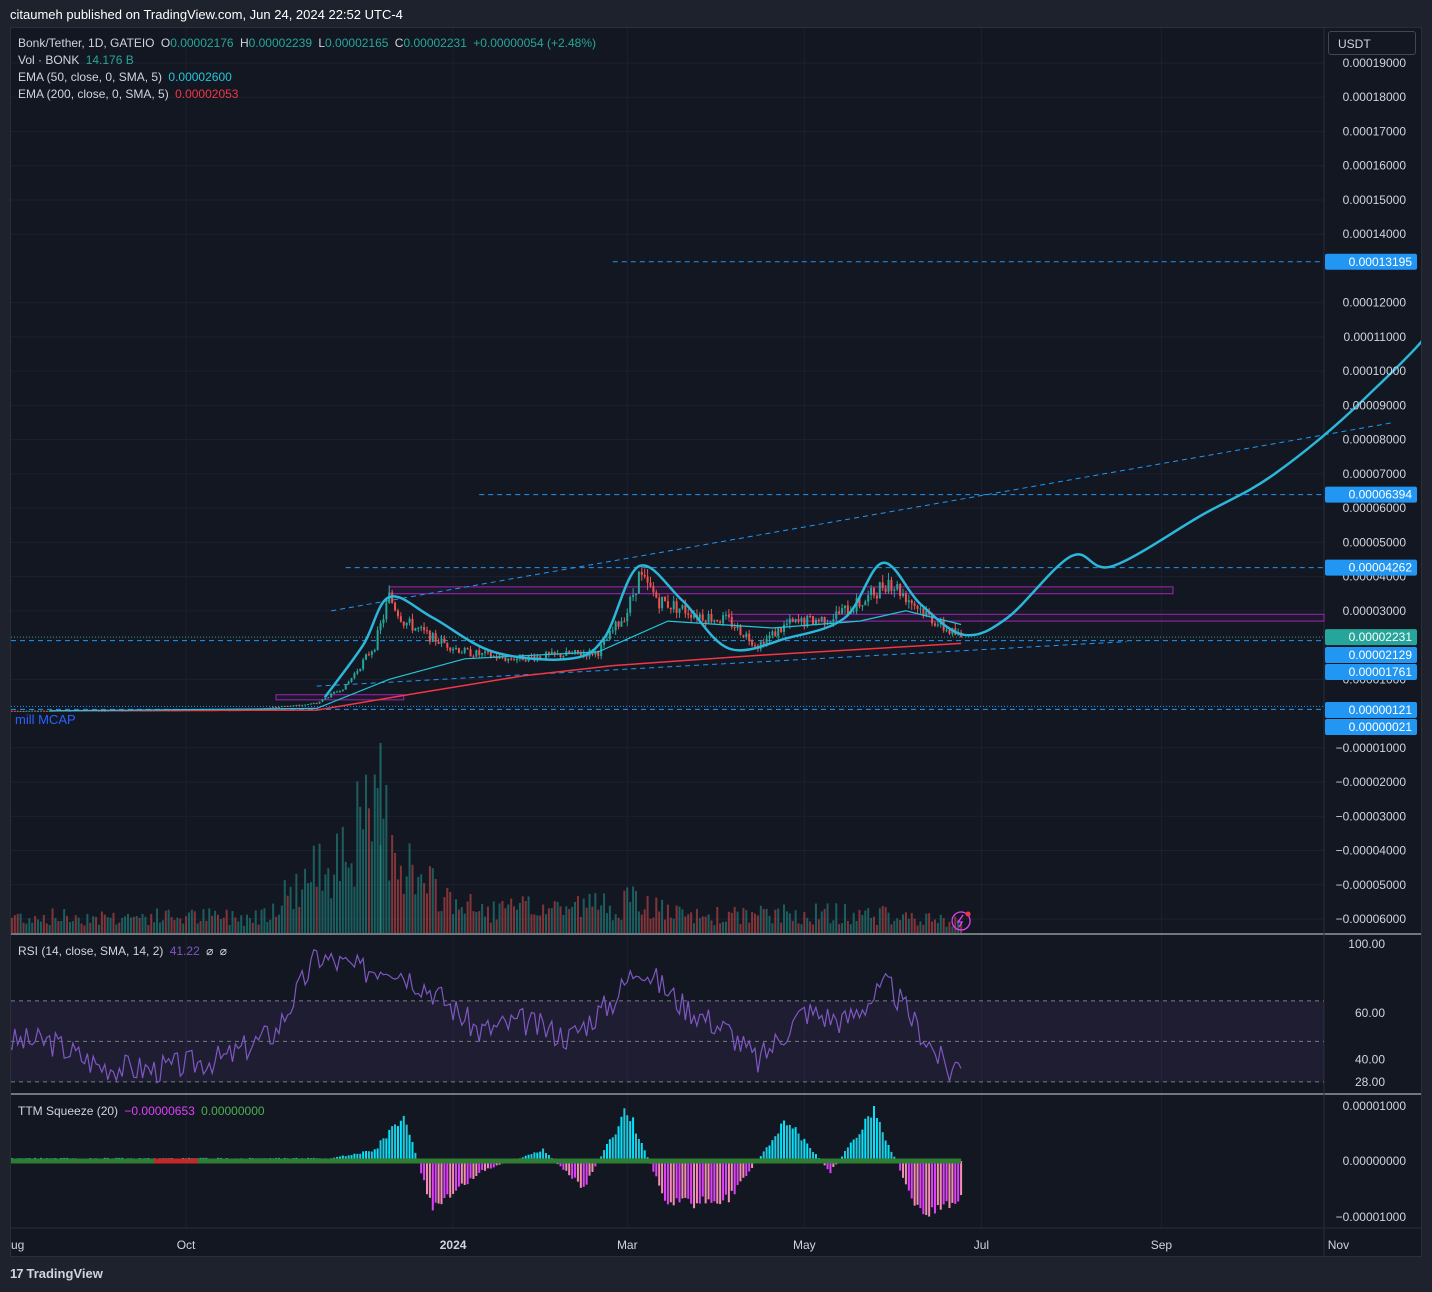 The width and height of the screenshot is (1432, 1292). I want to click on date-tick-label: Jul, so click(981, 1245).